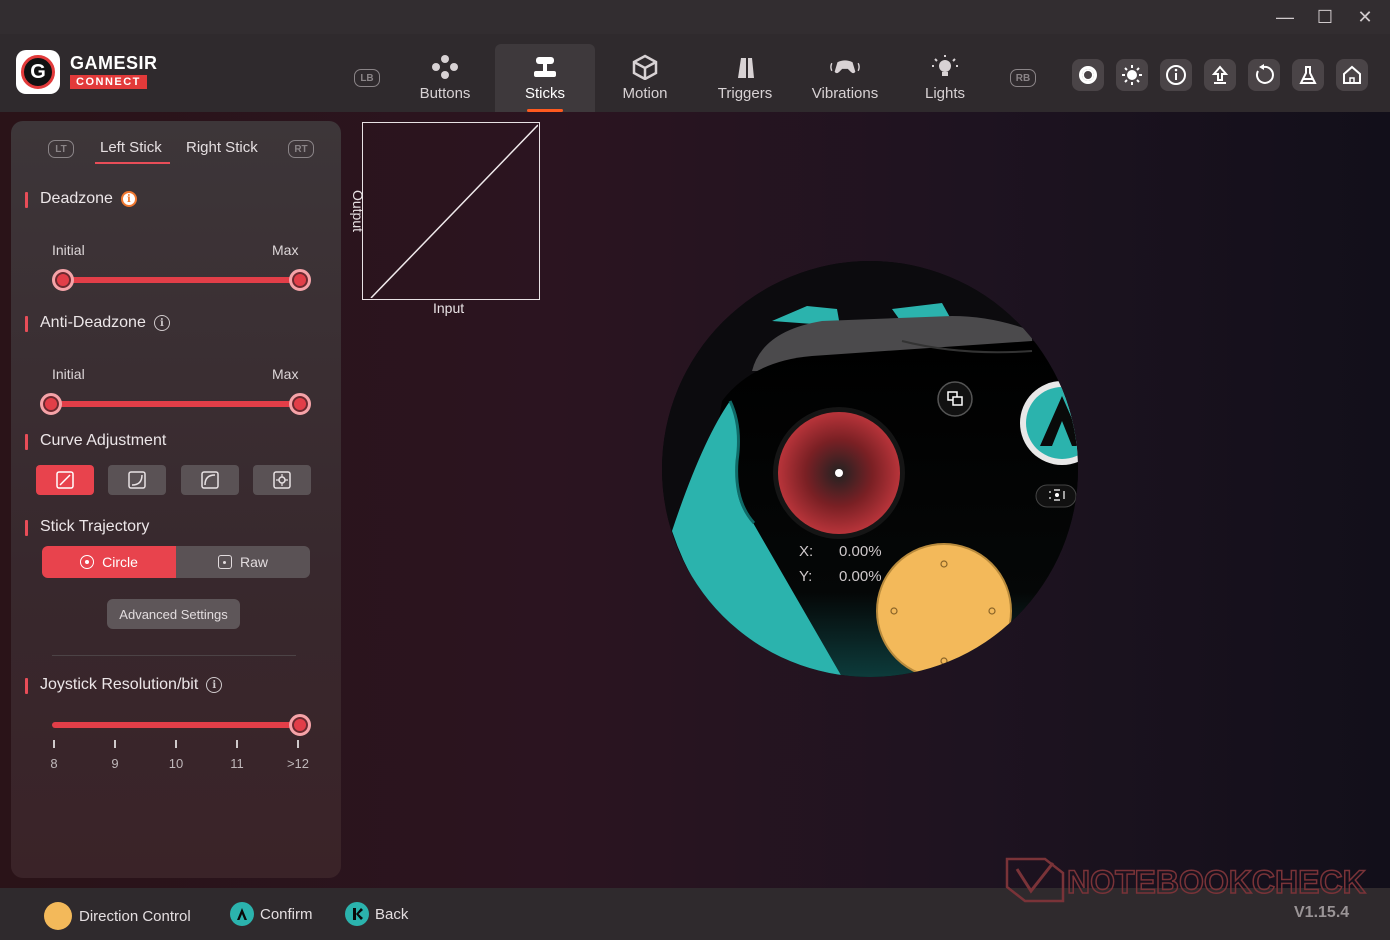 The image size is (1390, 940). What do you see at coordinates (1285, 17) in the screenshot?
I see `minimize-button: —` at bounding box center [1285, 17].